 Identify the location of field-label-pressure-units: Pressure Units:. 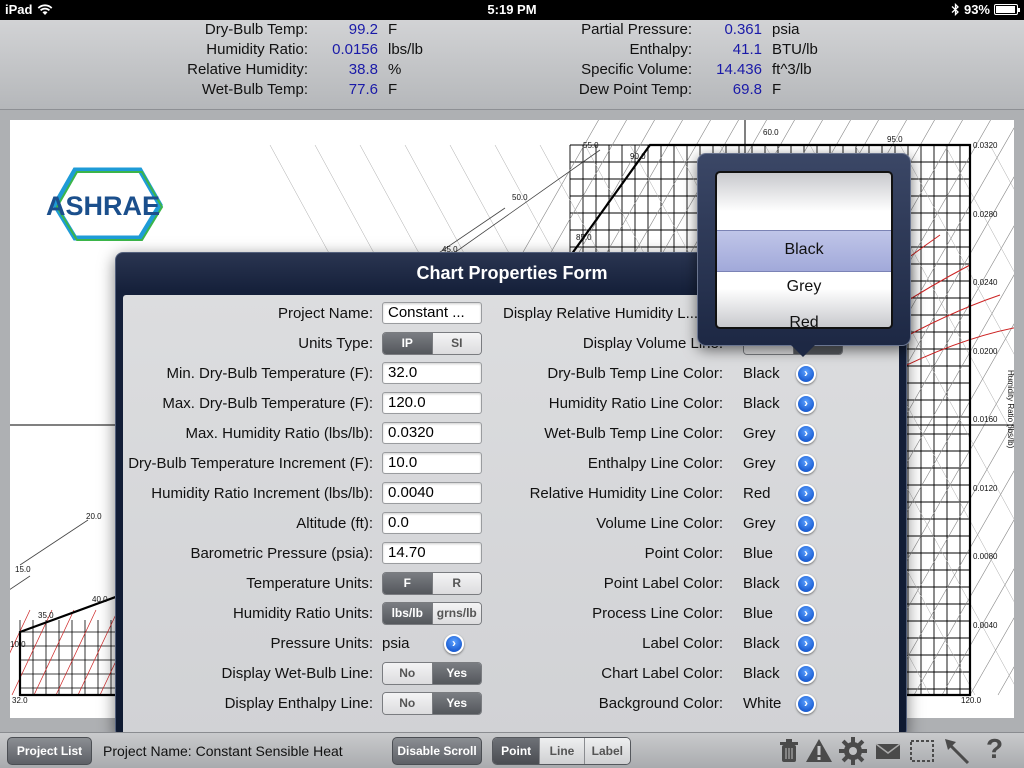
(321, 643).